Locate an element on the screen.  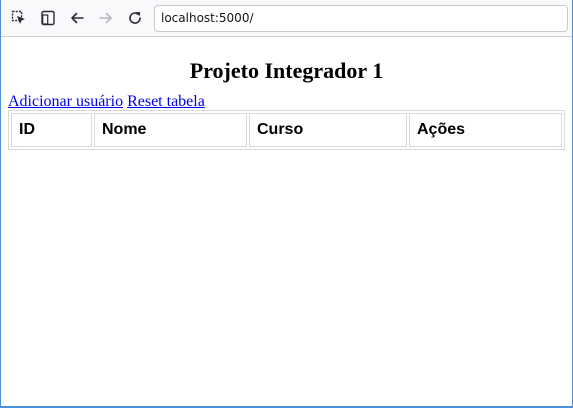
users-table: ID Nome Curso Ações is located at coordinates (286, 130).